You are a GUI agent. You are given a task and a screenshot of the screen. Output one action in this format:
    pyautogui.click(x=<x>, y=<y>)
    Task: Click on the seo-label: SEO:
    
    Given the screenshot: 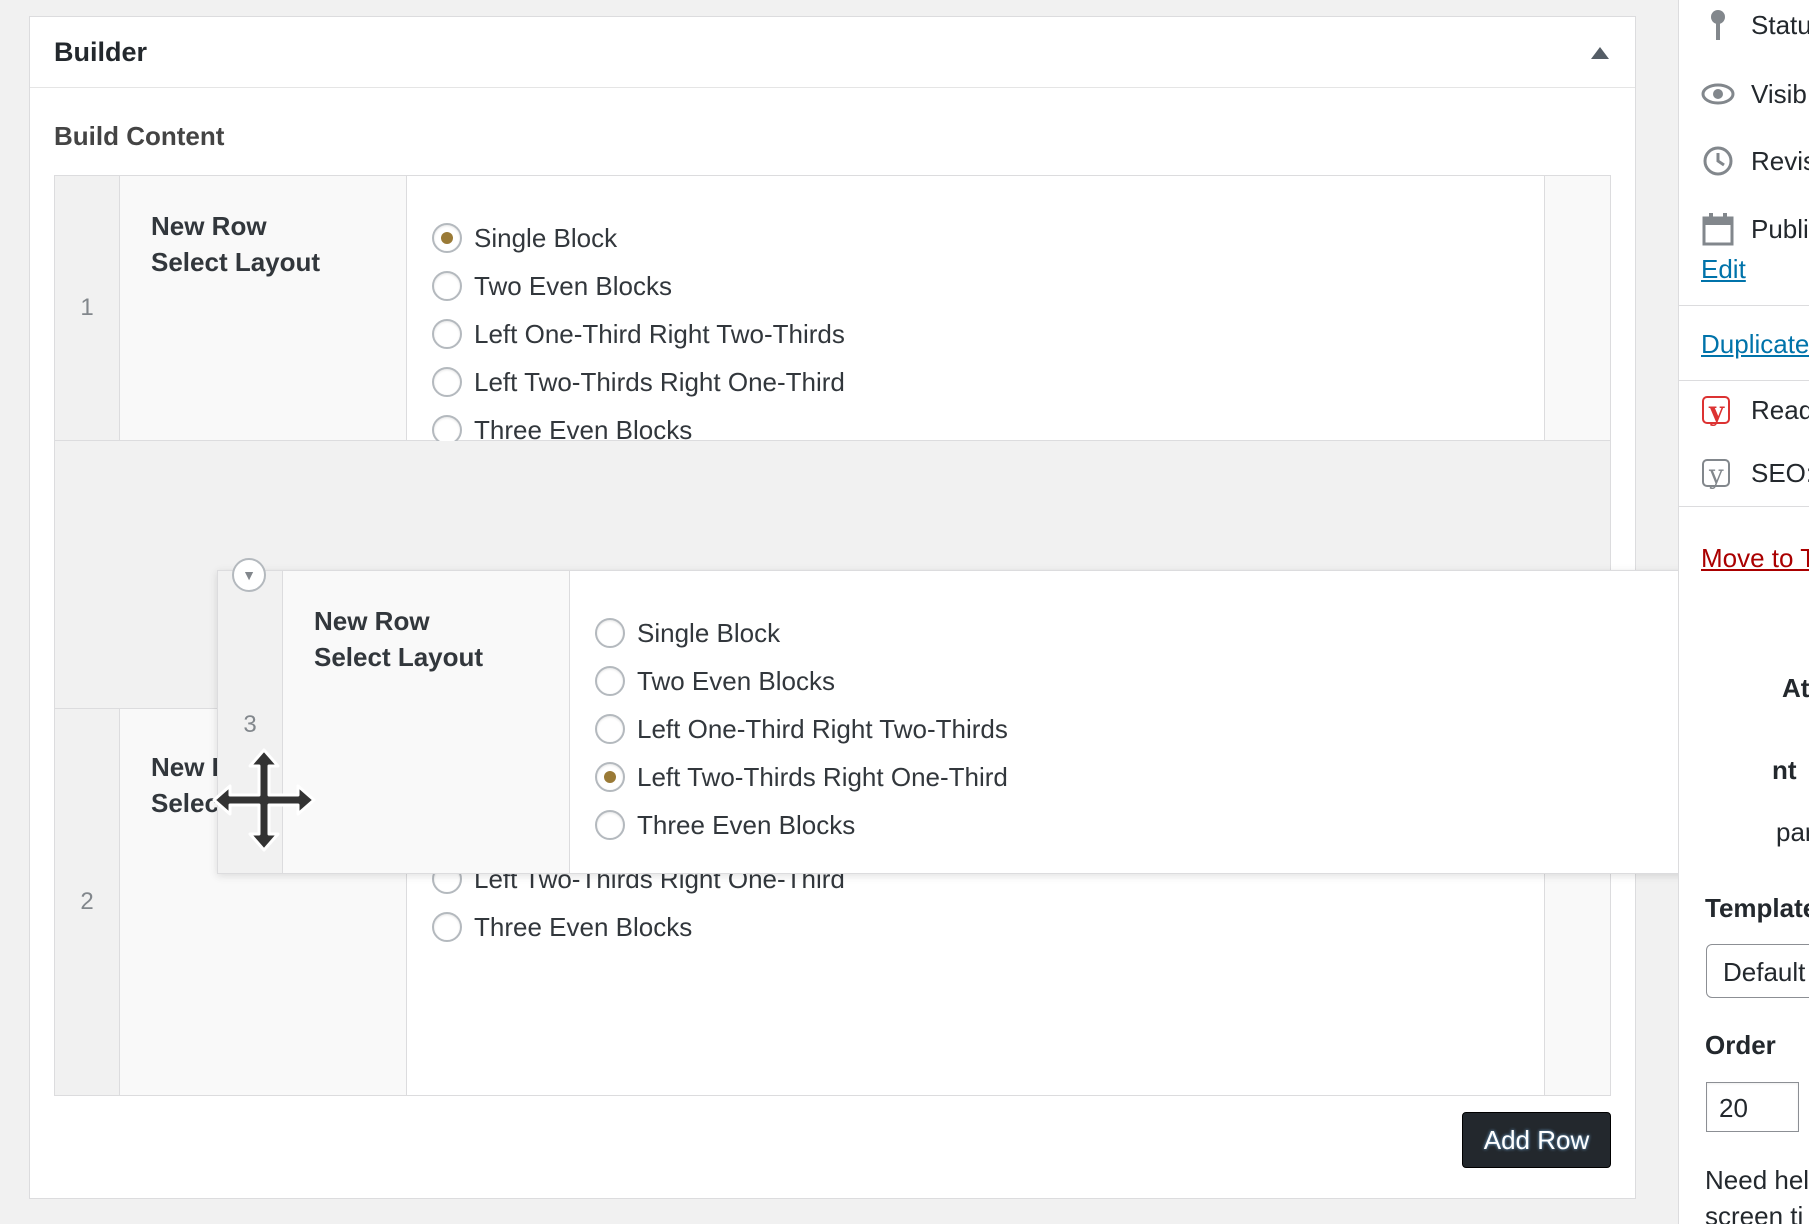 What is the action you would take?
    pyautogui.click(x=1780, y=472)
    